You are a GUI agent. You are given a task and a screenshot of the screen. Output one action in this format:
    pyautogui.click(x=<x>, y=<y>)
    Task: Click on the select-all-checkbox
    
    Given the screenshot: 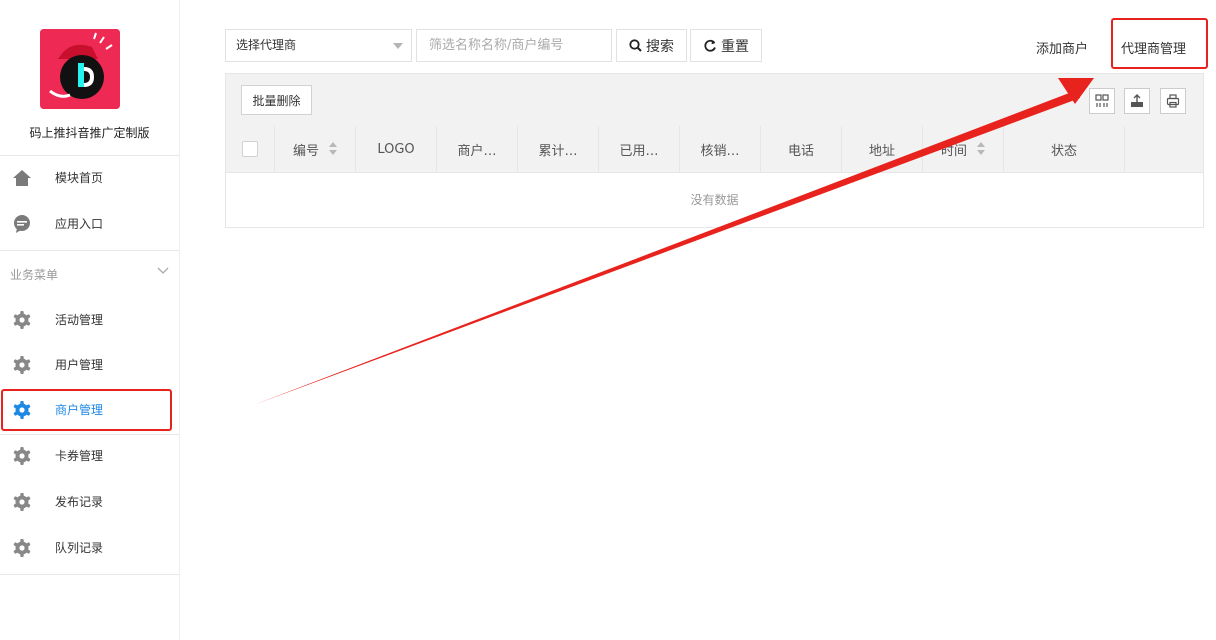 What is the action you would take?
    pyautogui.click(x=250, y=149)
    